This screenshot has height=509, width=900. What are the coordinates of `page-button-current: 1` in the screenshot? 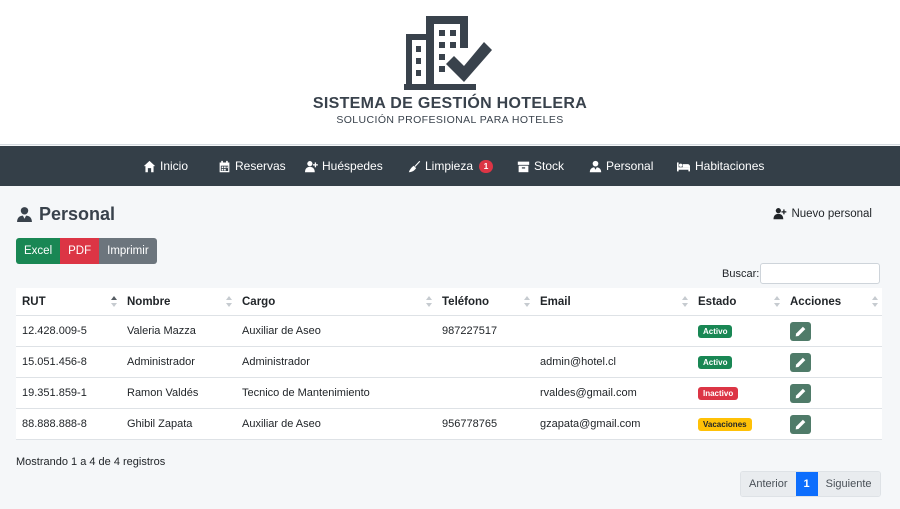 It's located at (806, 484).